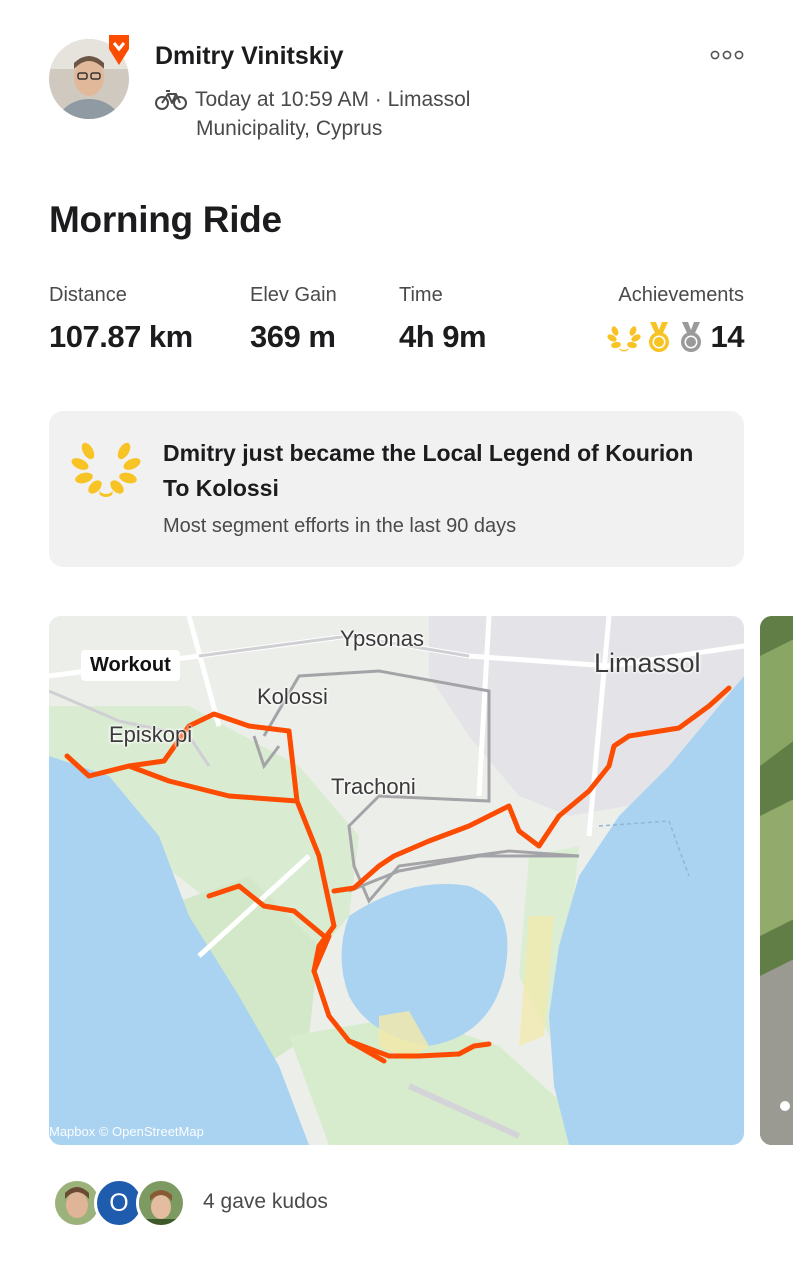 This screenshot has height=1280, width=793. Describe the element at coordinates (171, 100) in the screenshot. I see `bike-icon` at that location.